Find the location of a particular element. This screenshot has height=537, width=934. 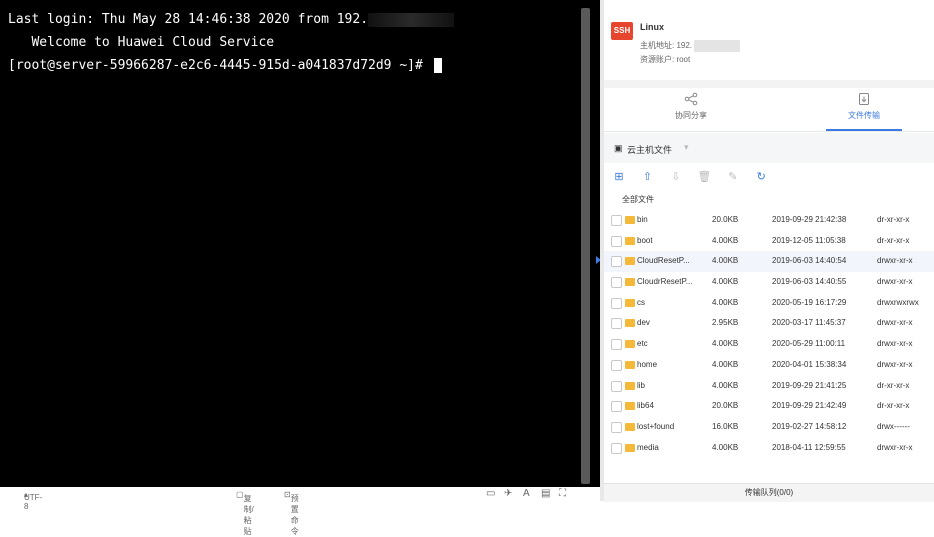

redacted-host-ip is located at coordinates (717, 46).